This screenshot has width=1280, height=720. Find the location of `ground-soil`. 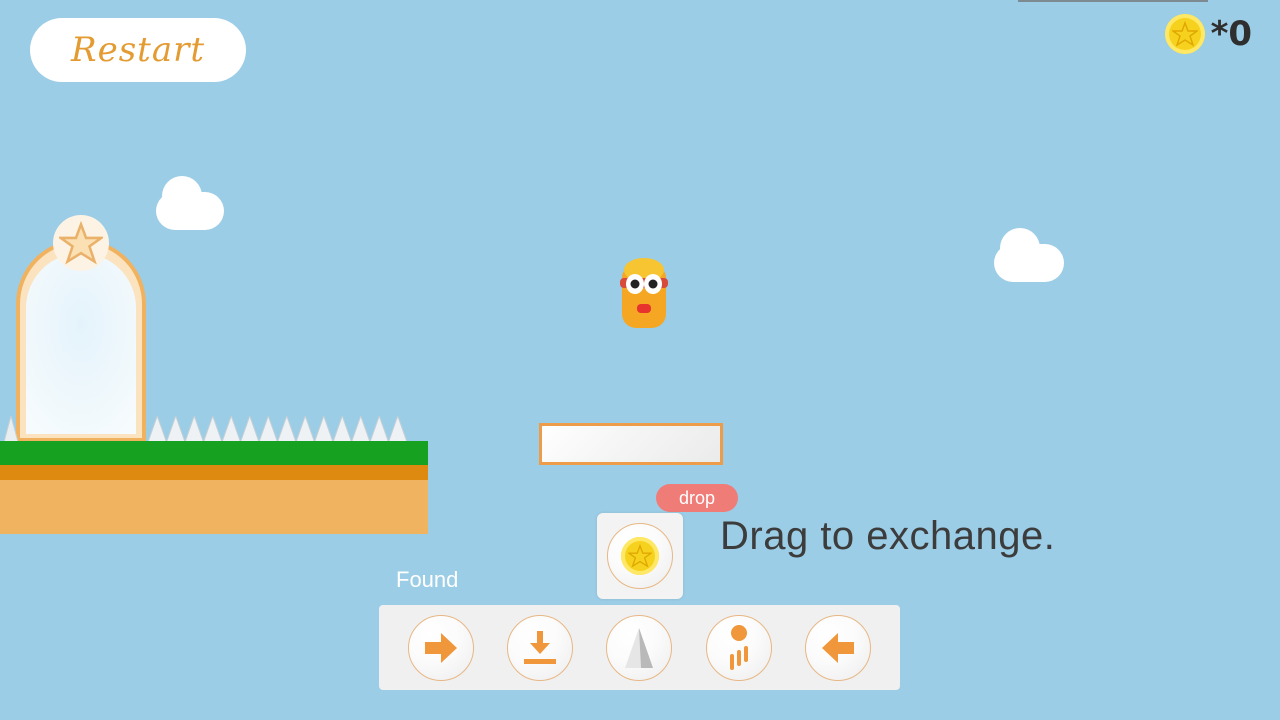

ground-soil is located at coordinates (214, 507).